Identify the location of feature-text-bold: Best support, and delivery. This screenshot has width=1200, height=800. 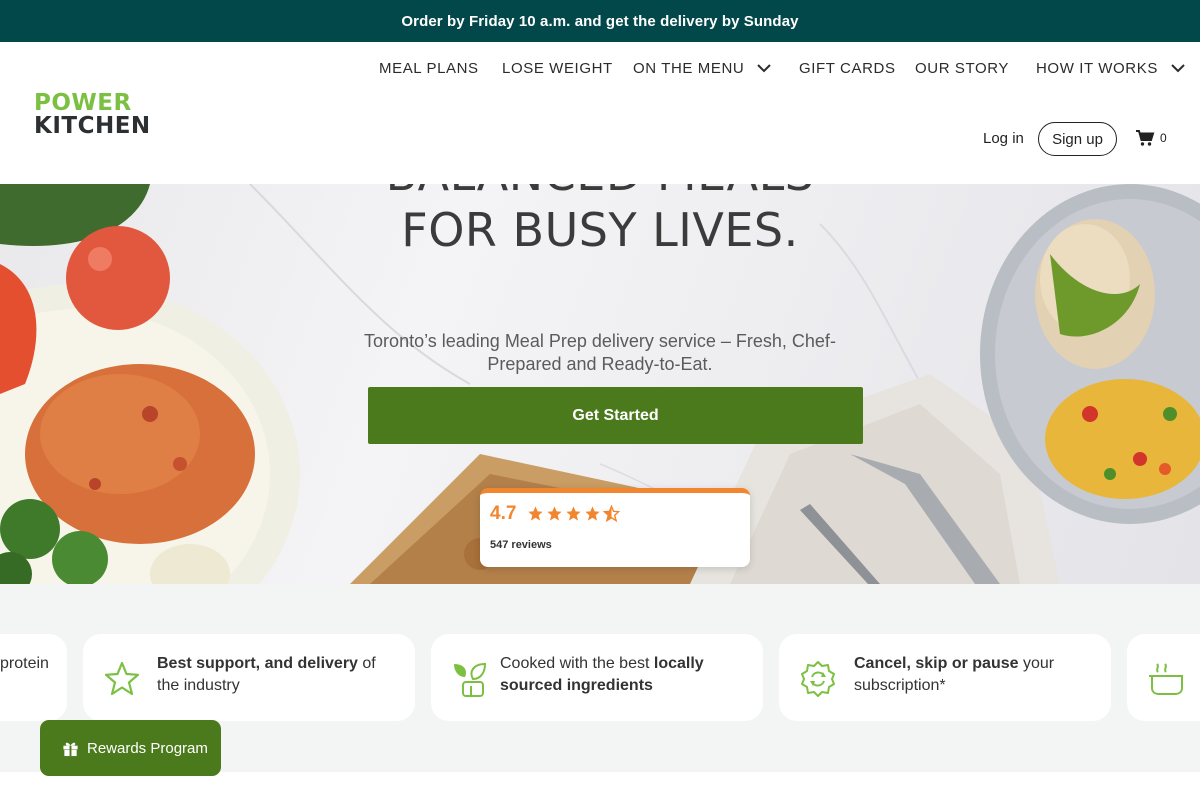
(257, 663).